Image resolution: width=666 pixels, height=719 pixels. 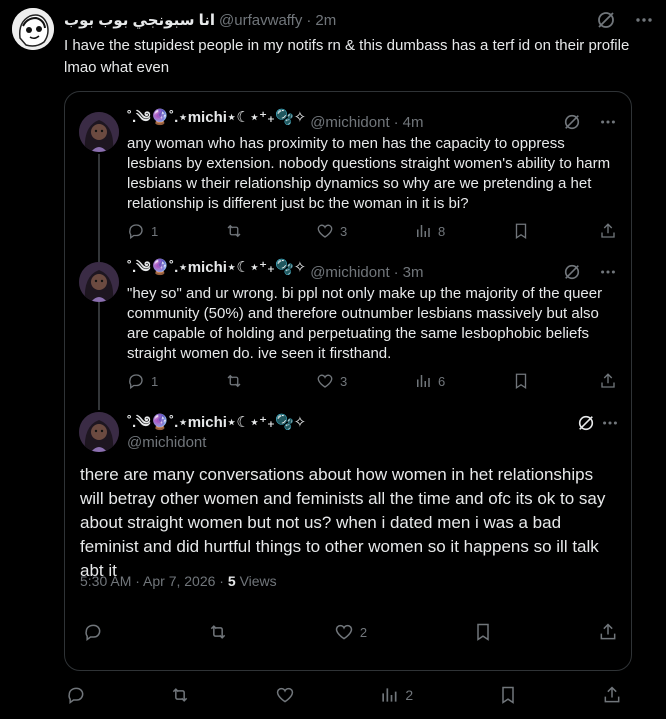 I want to click on timestamp: 3m, so click(x=413, y=272).